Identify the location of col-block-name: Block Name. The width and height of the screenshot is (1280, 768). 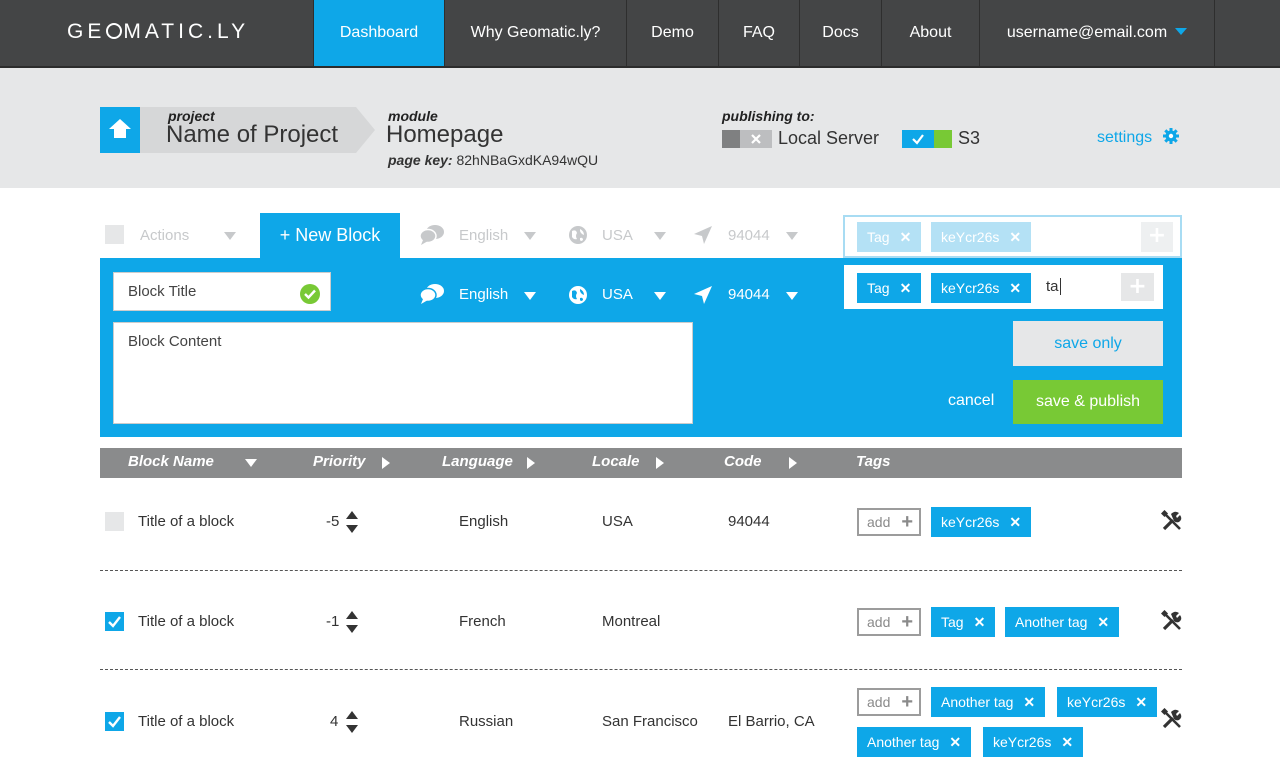
(171, 461).